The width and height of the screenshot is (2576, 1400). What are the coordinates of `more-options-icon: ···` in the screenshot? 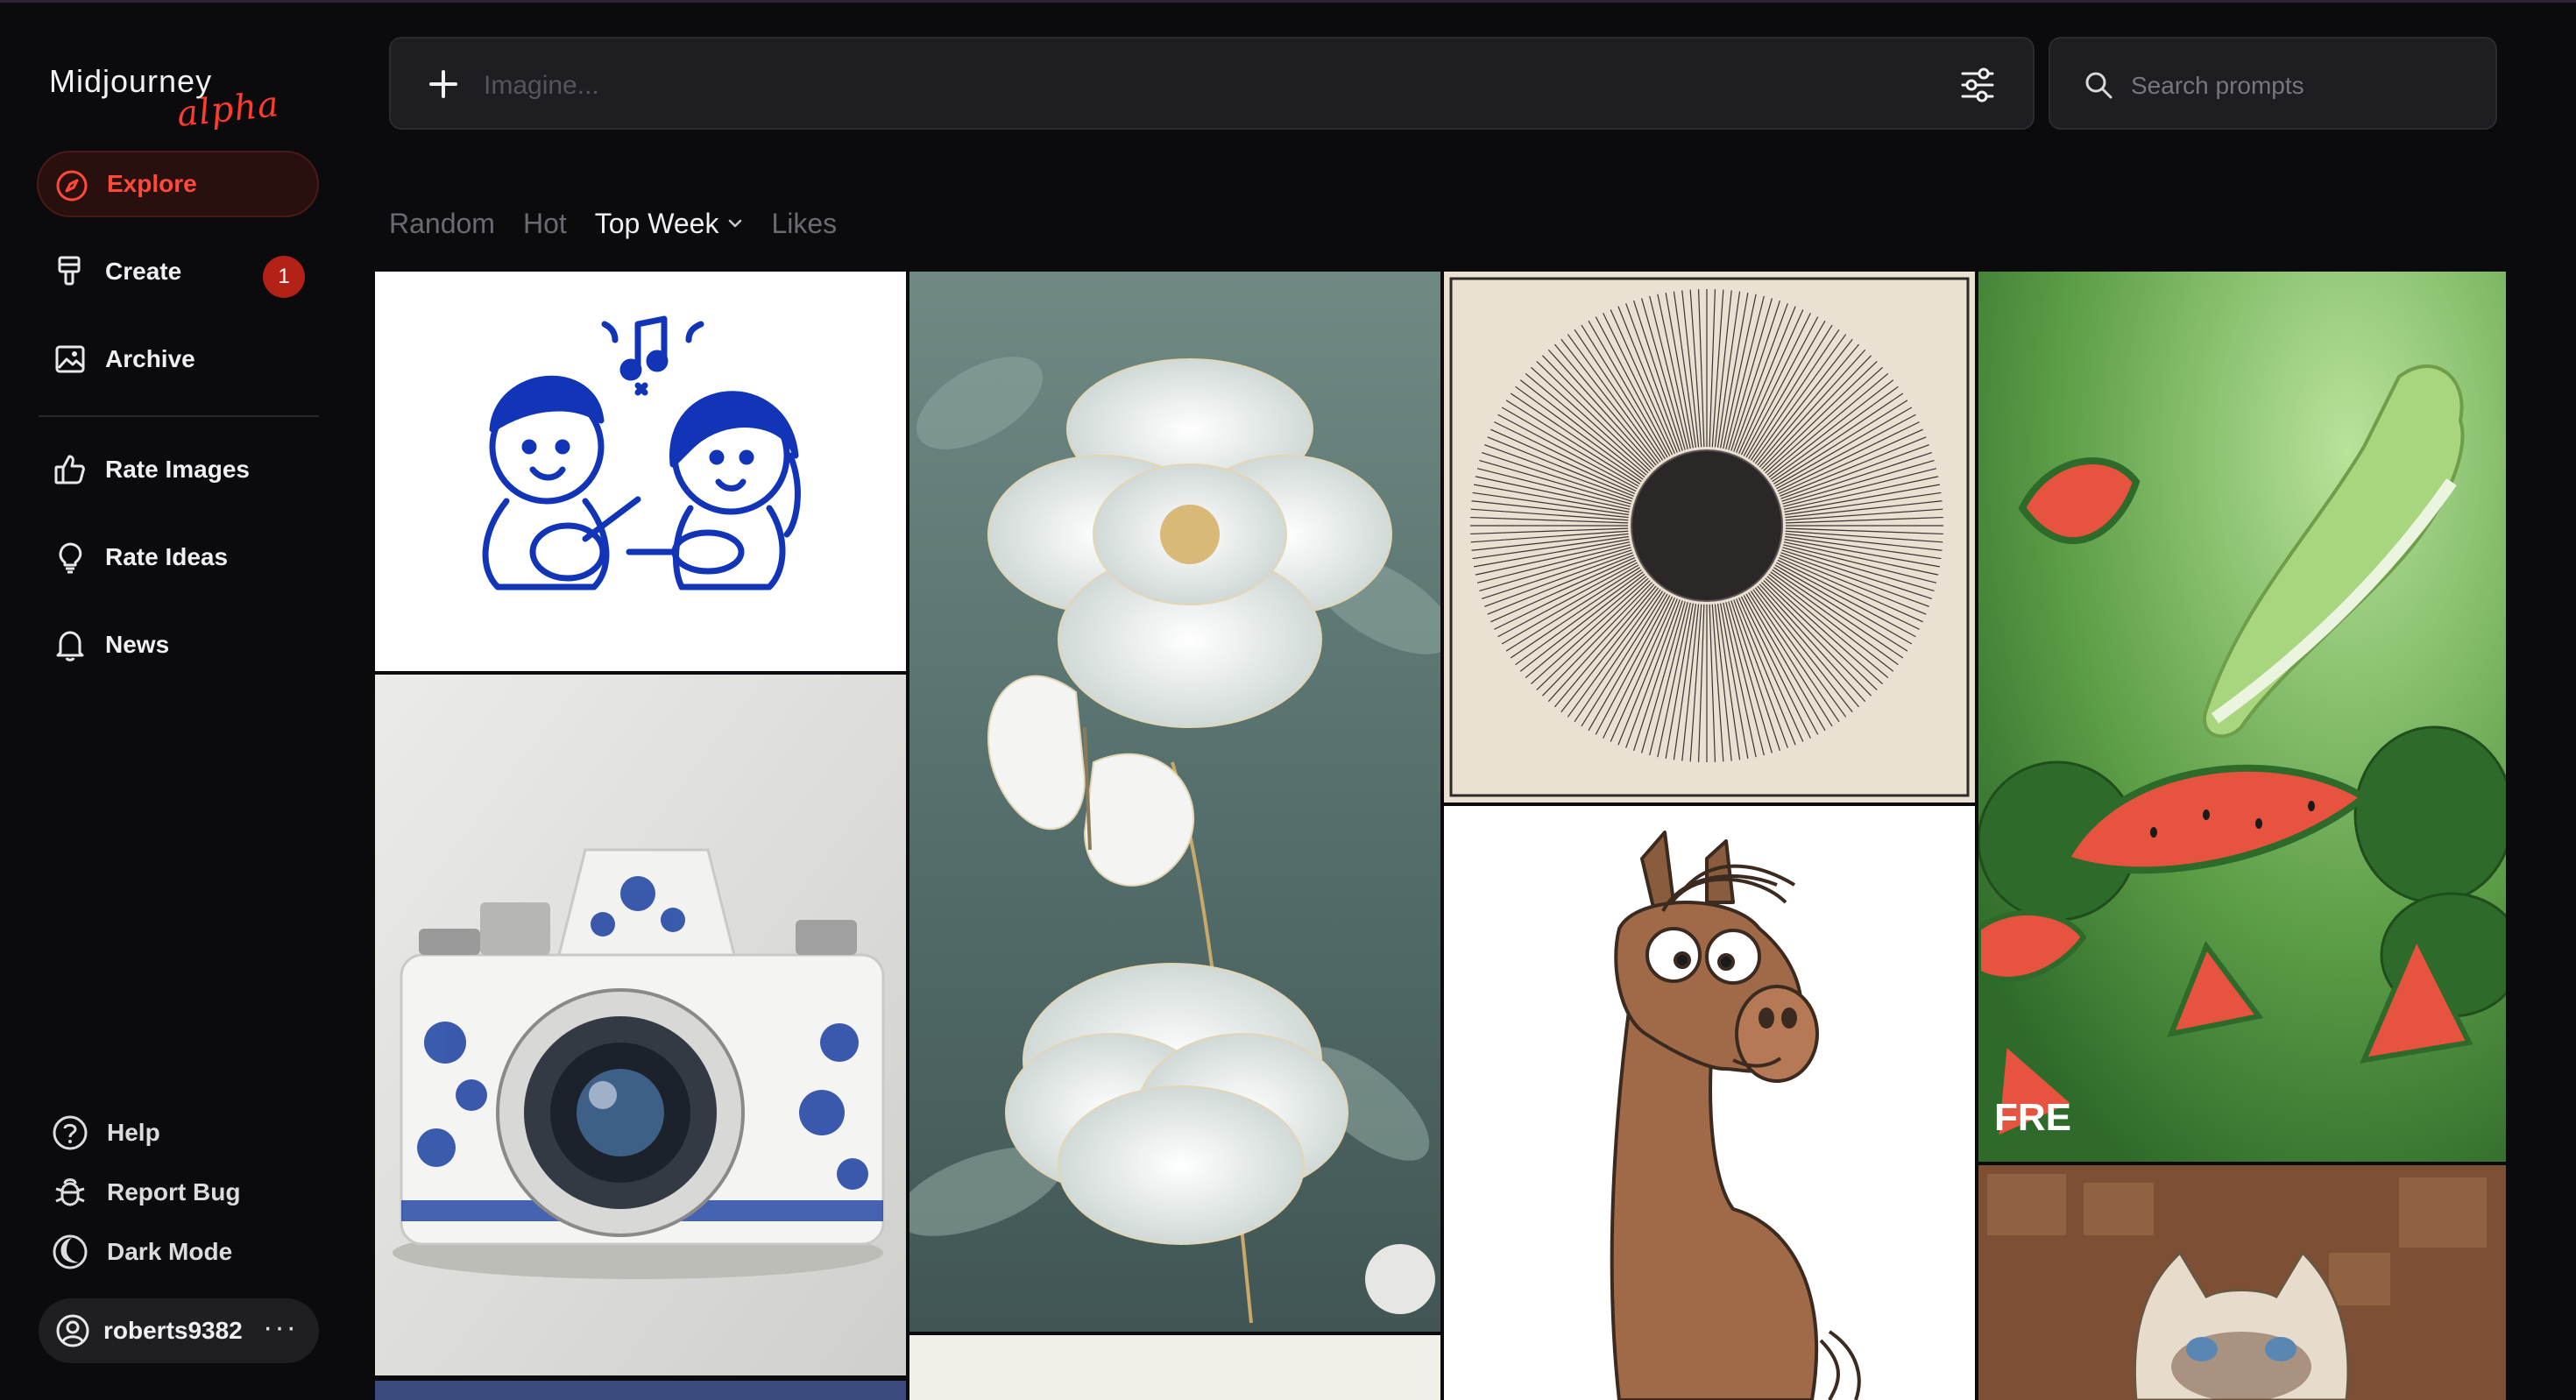 It's located at (280, 1328).